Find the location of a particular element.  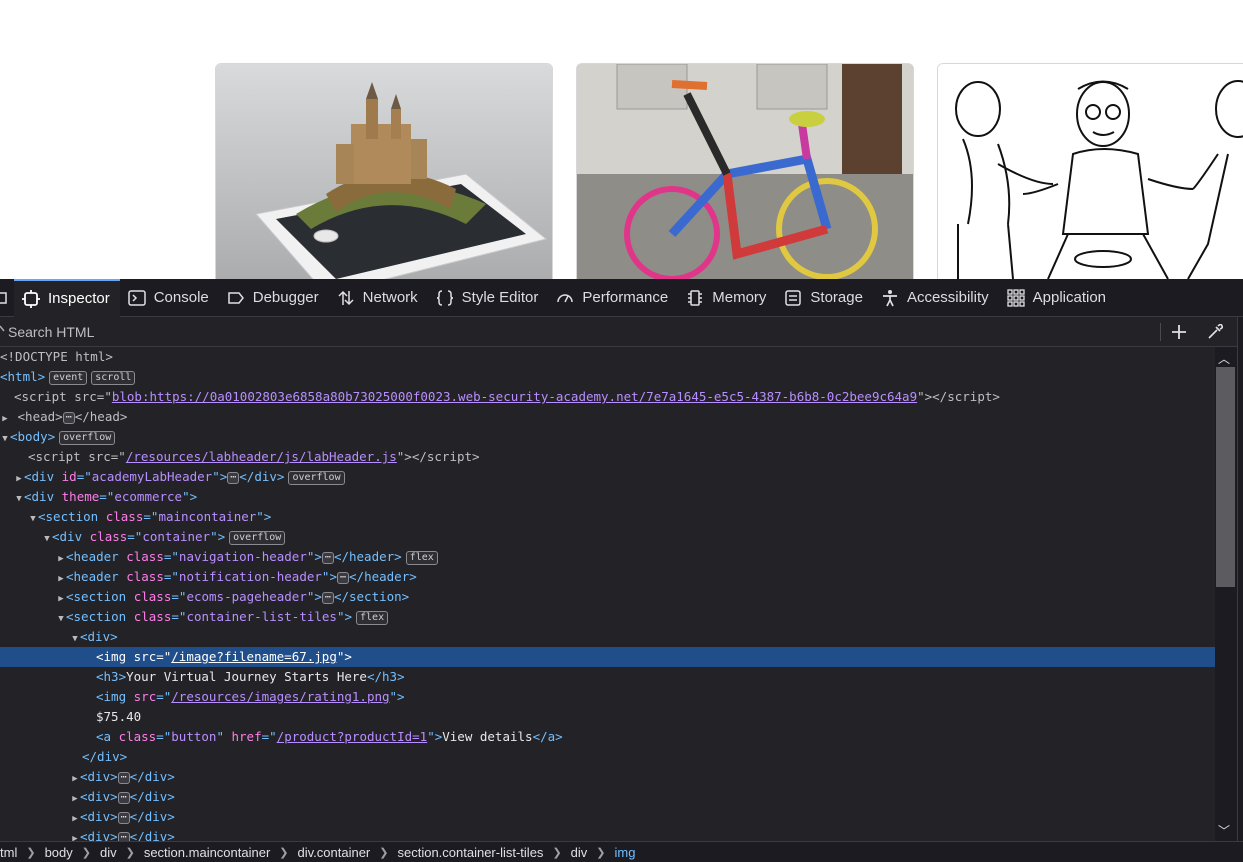

rating-src-link: /resources/images/rating1.png is located at coordinates (280, 696).